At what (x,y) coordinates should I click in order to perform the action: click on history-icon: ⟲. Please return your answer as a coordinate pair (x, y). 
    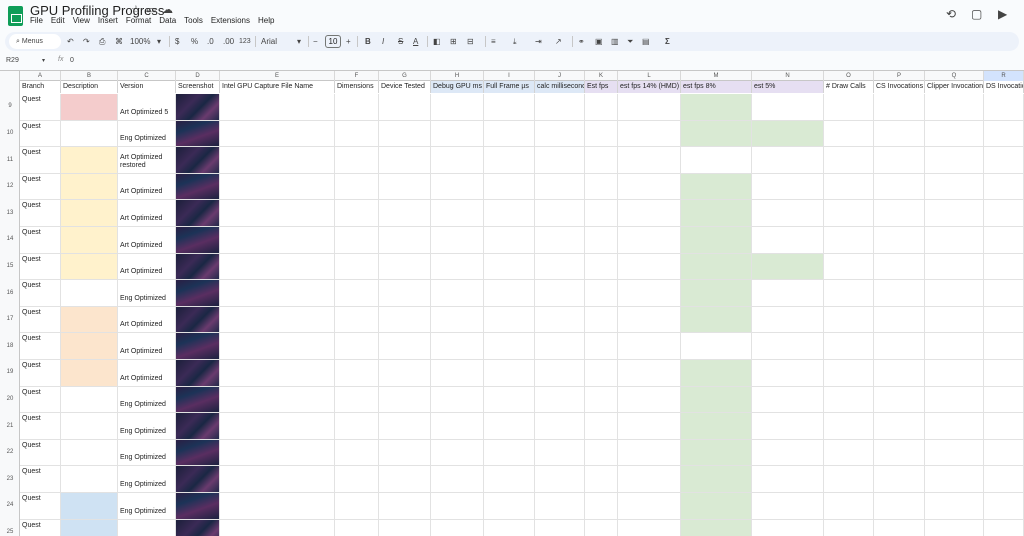
    Looking at the image, I should click on (951, 14).